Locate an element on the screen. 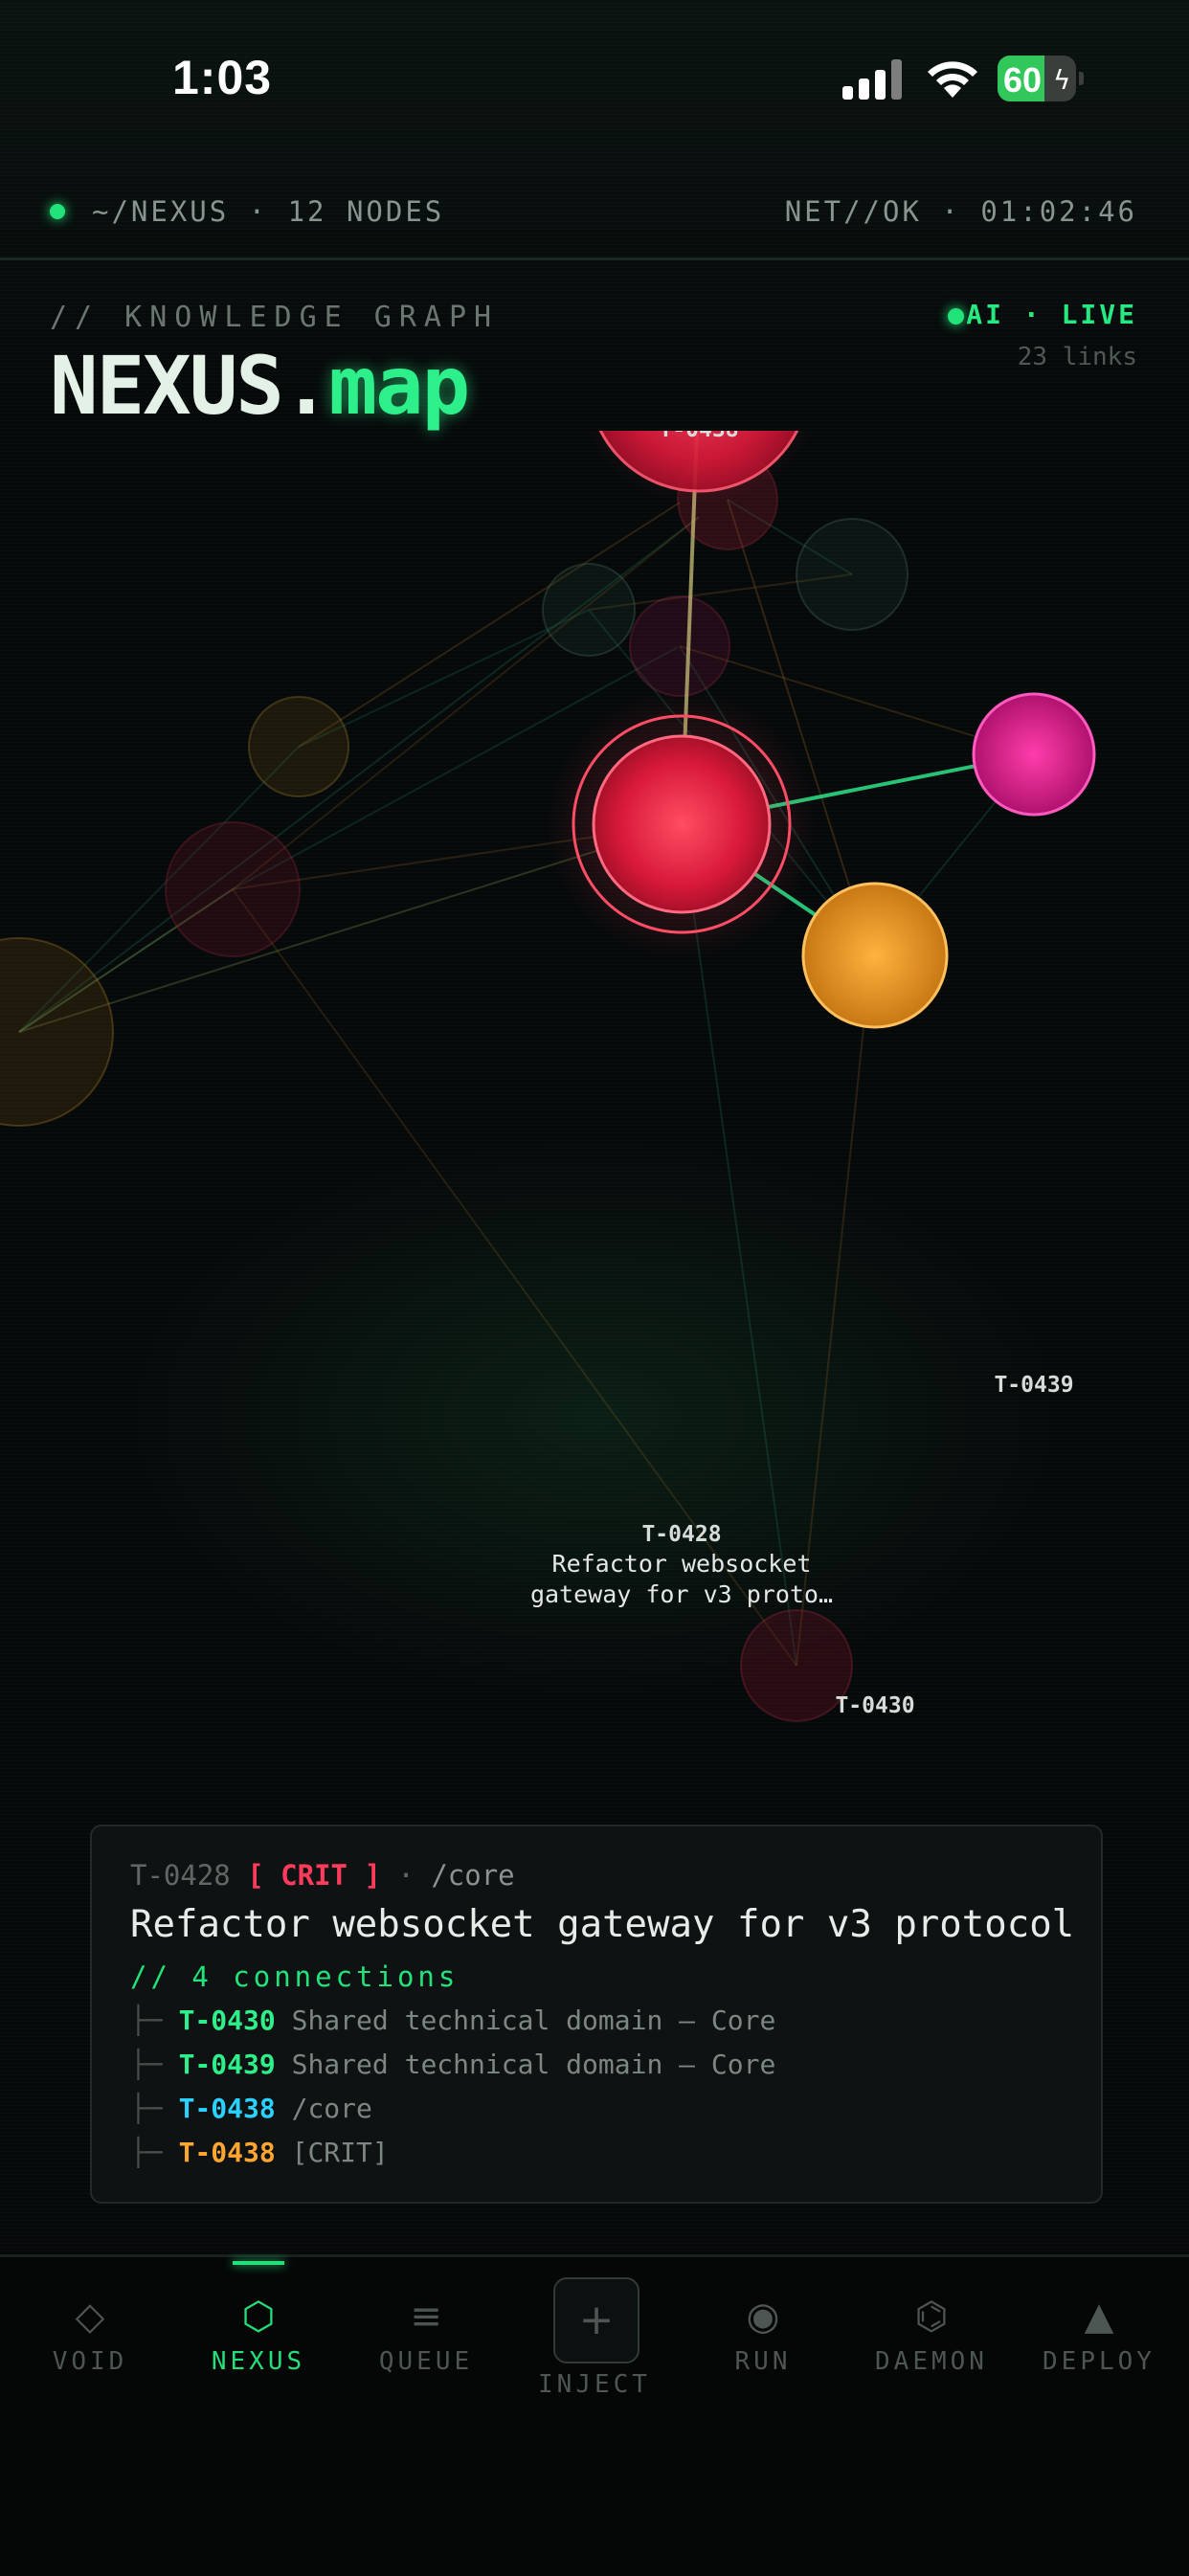  link-count: 23 links is located at coordinates (1077, 357).